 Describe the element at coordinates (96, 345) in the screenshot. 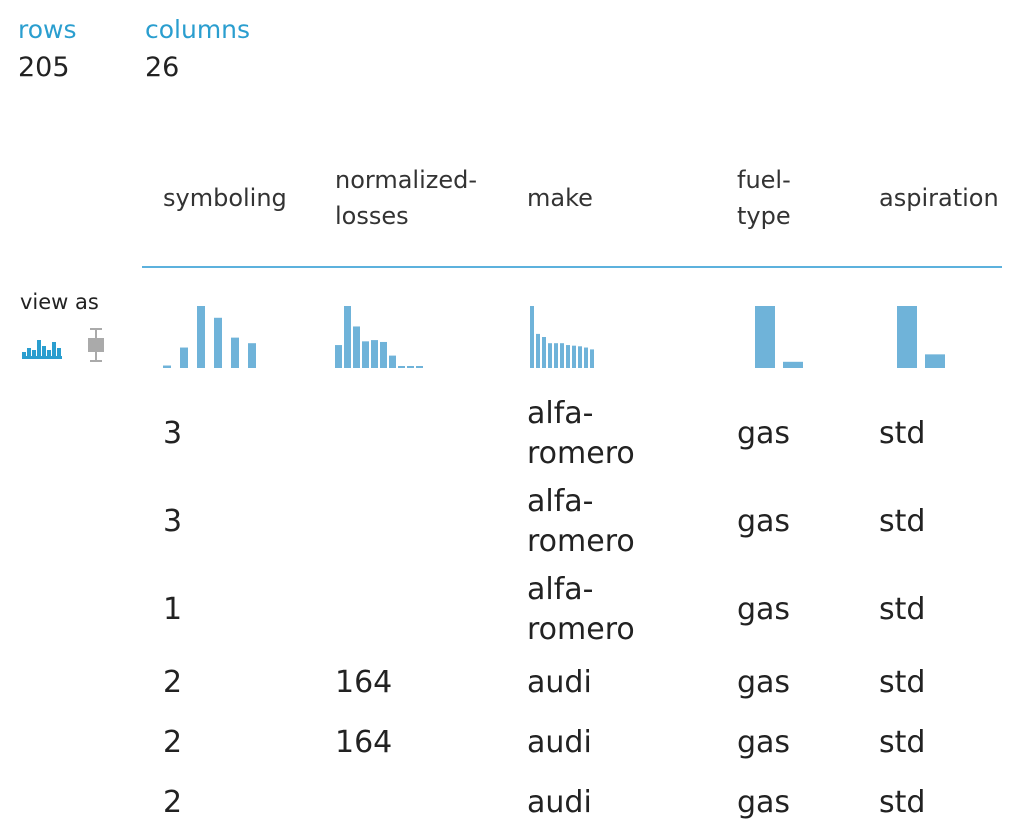

I see `boxplot-icon` at that location.